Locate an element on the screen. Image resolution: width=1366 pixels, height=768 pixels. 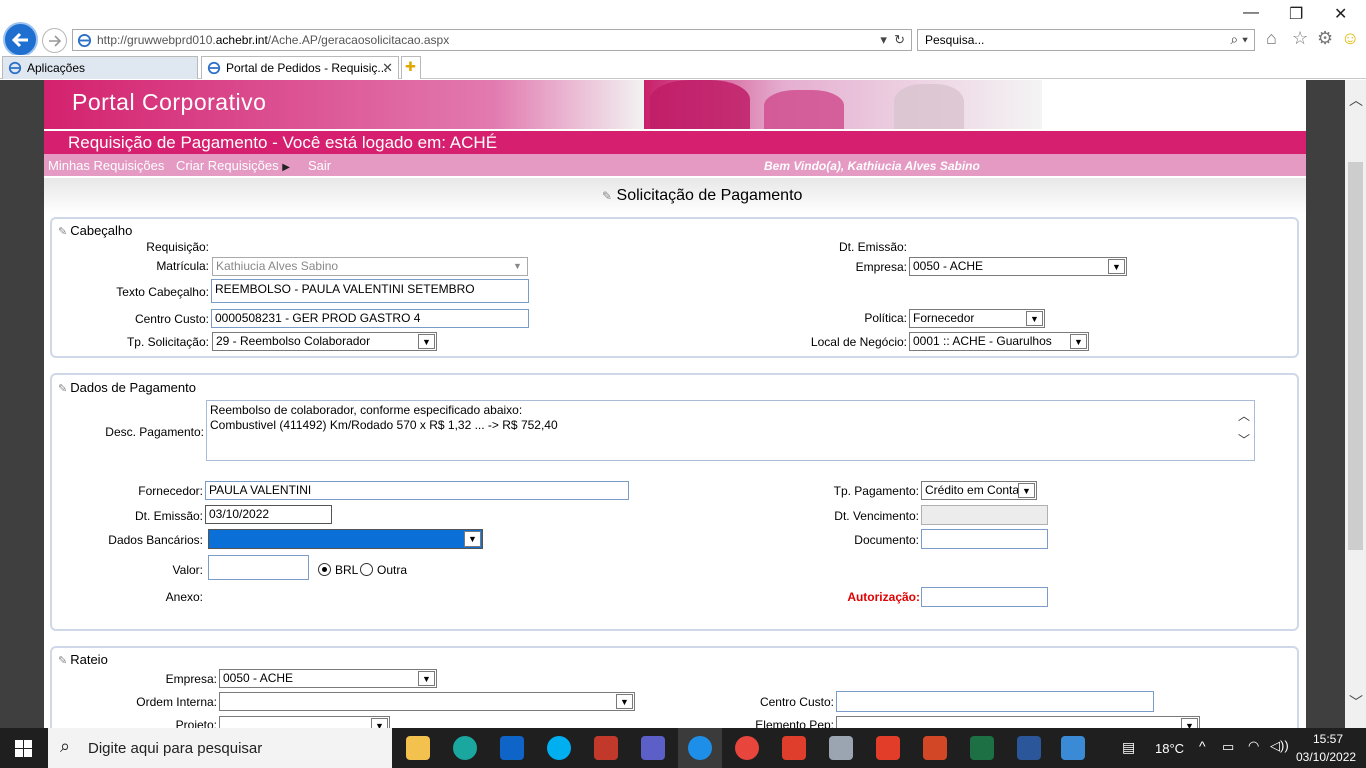
arrow-left-icon is located at coordinates (19, 40).